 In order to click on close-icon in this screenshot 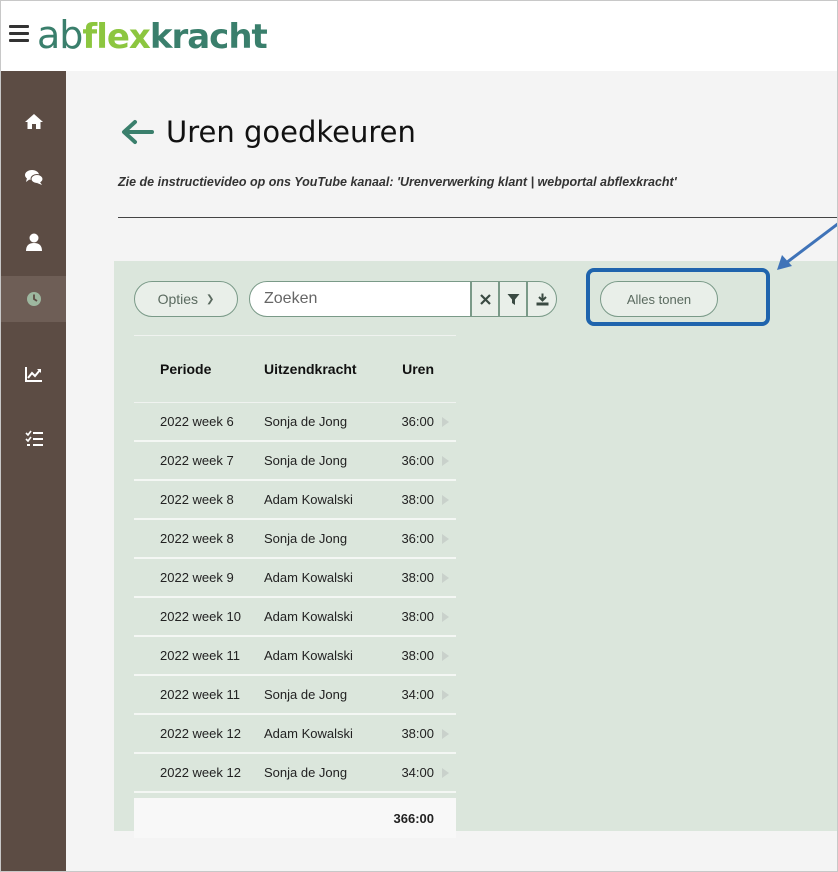, I will do `click(485, 299)`.